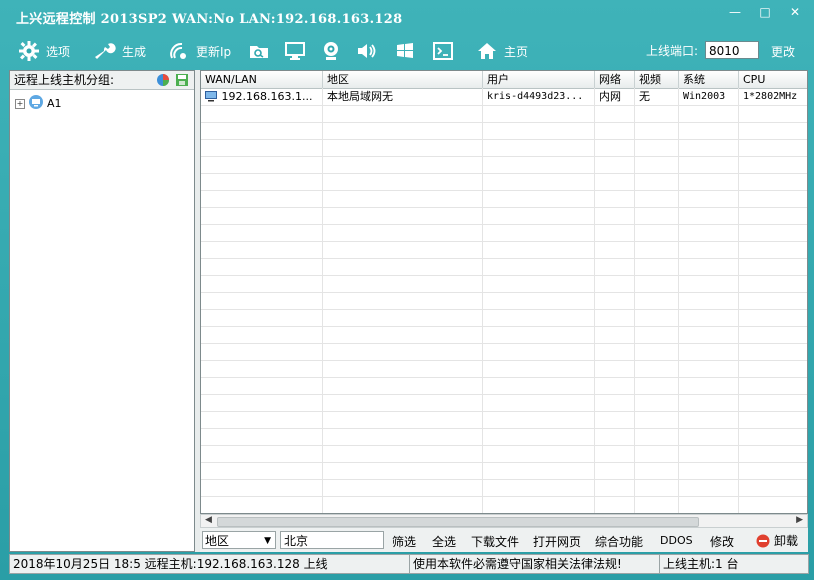 Image resolution: width=814 pixels, height=580 pixels. Describe the element at coordinates (783, 51) in the screenshot. I see `change-port-button: 更改` at that location.